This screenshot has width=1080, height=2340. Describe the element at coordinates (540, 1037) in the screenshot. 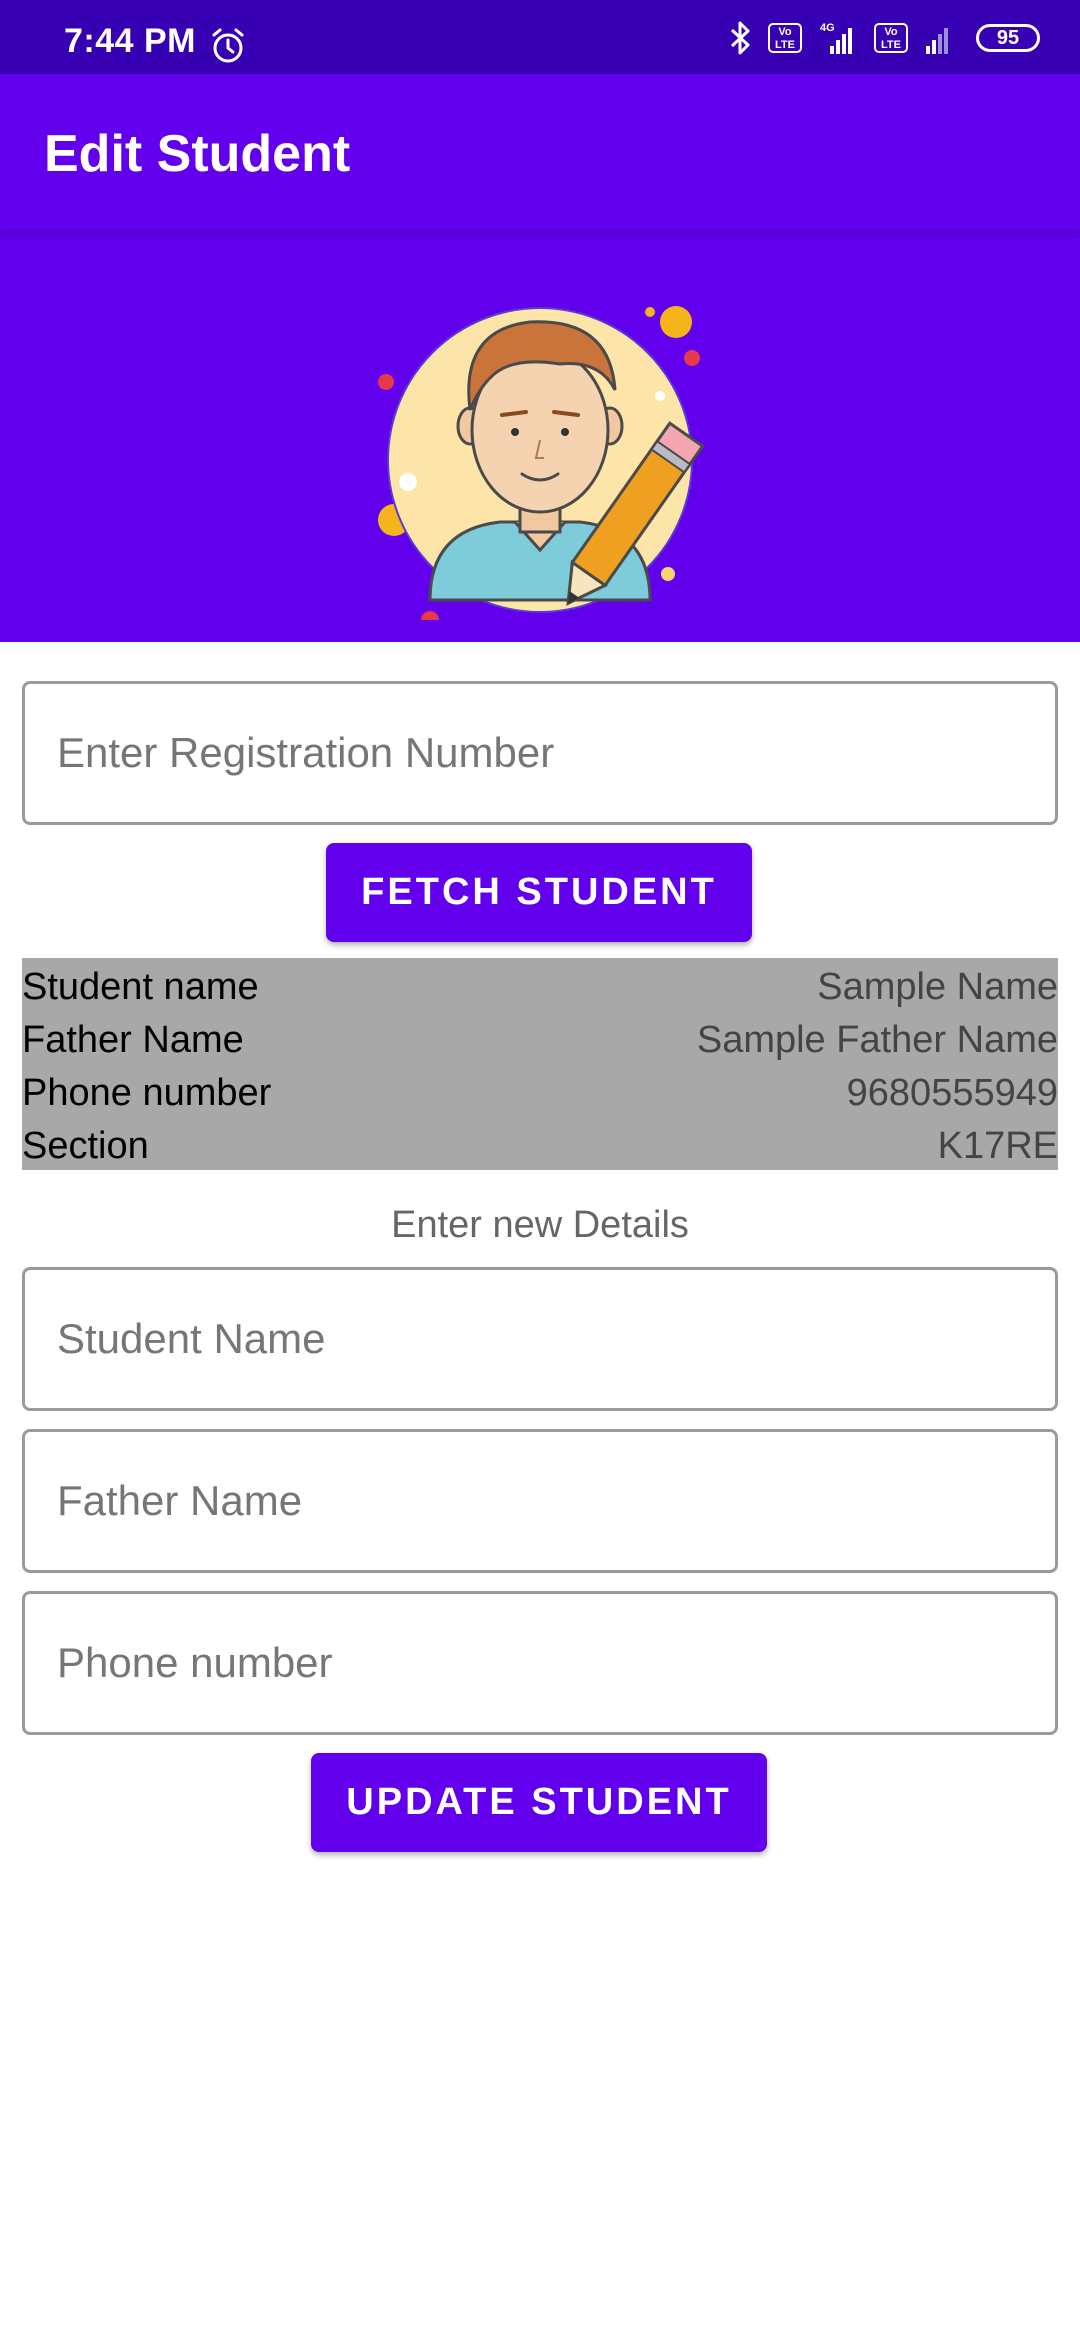

I see `info-row-father-name: Father Name Sample Father Name` at that location.